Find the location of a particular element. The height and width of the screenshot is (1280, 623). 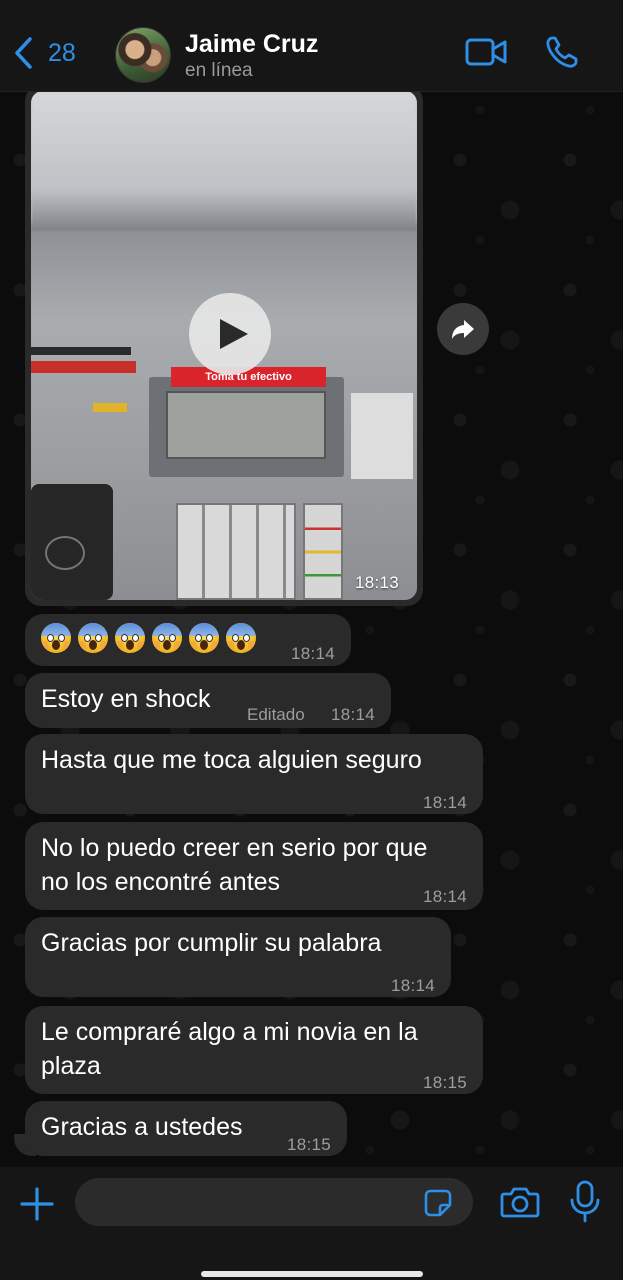

atm-info-sticker is located at coordinates (382, 436).